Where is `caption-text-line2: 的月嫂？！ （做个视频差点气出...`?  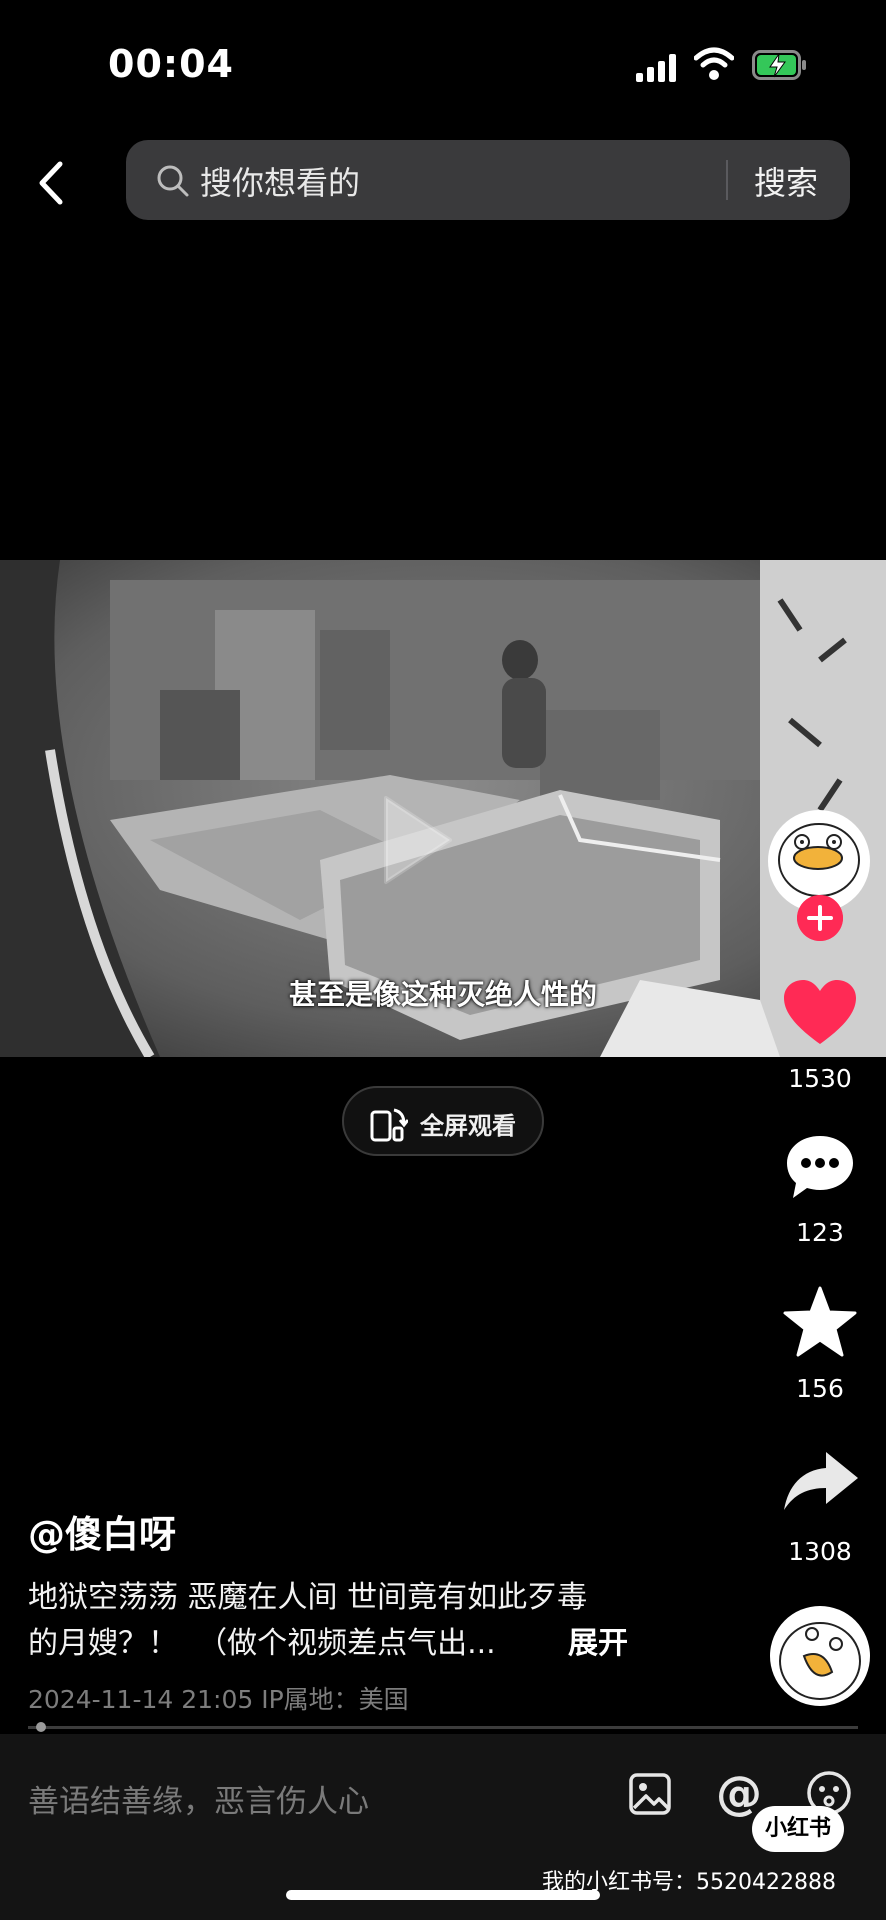
caption-text-line2: 的月嫂？！ （做个视频差点气出... is located at coordinates (262, 1643).